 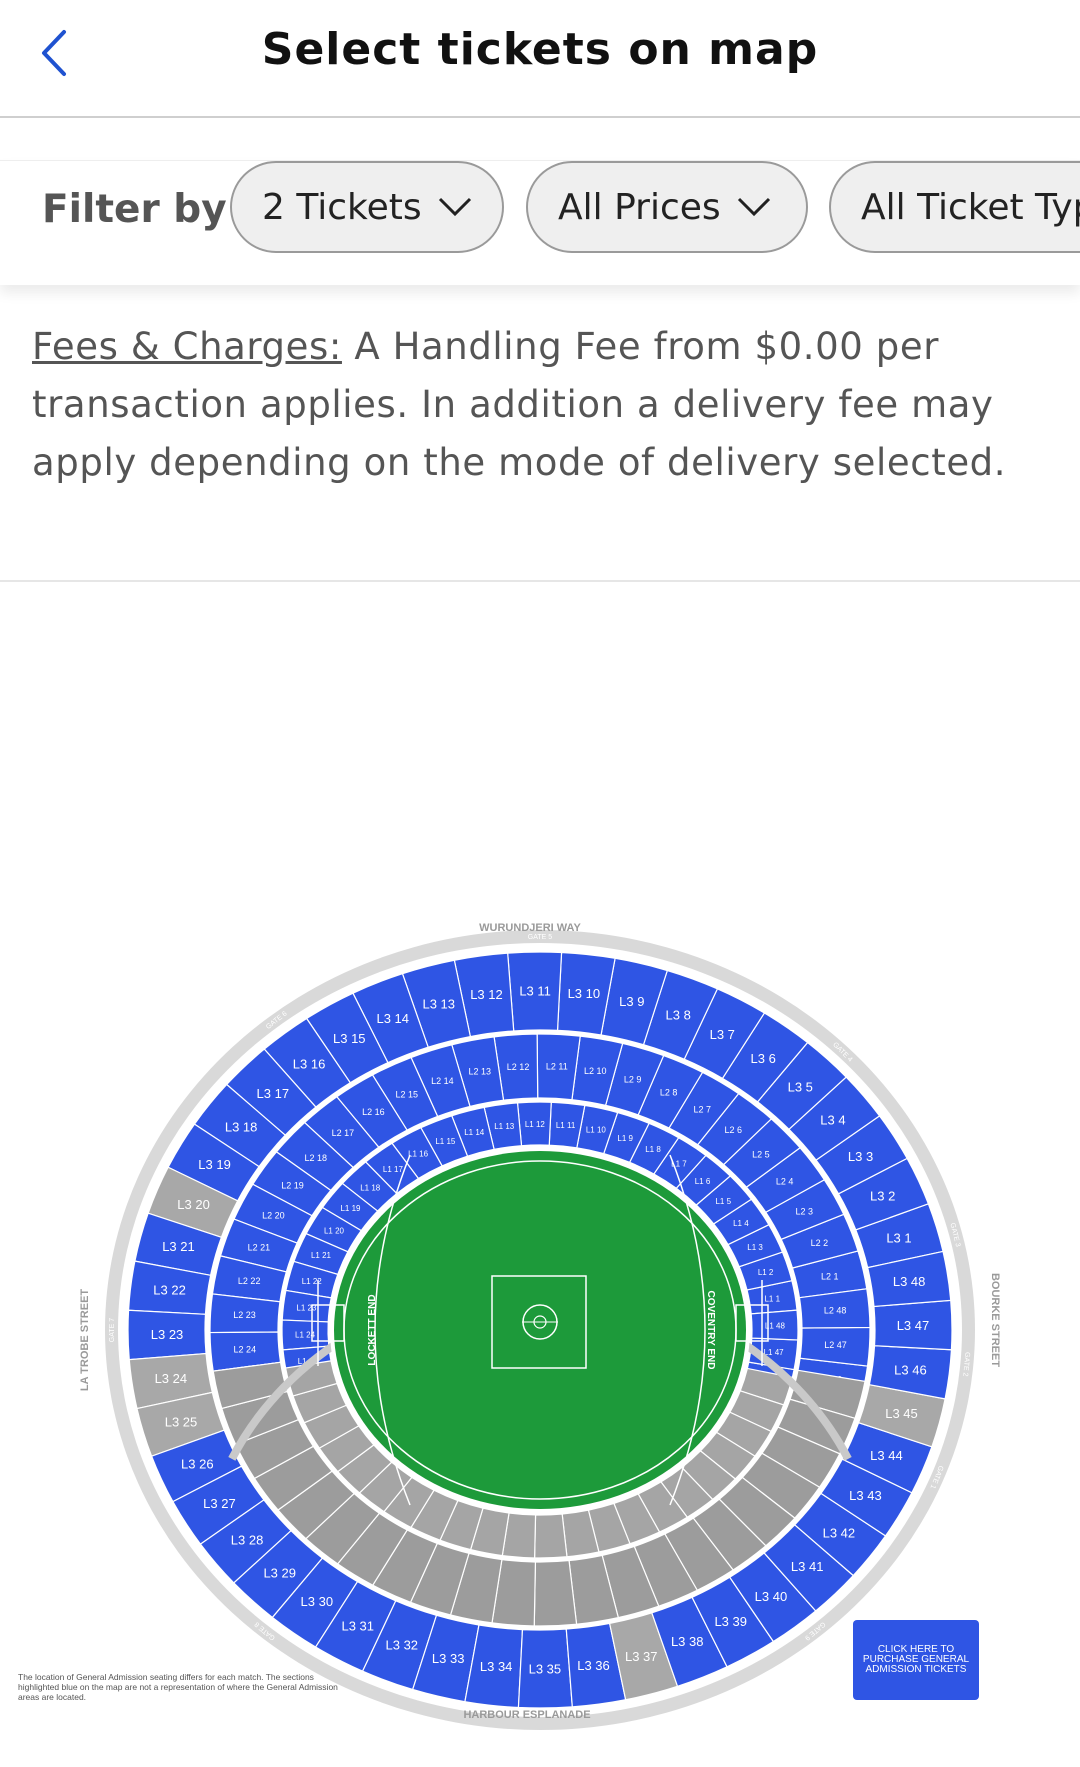 I want to click on section-label: L3 35, so click(x=545, y=1669).